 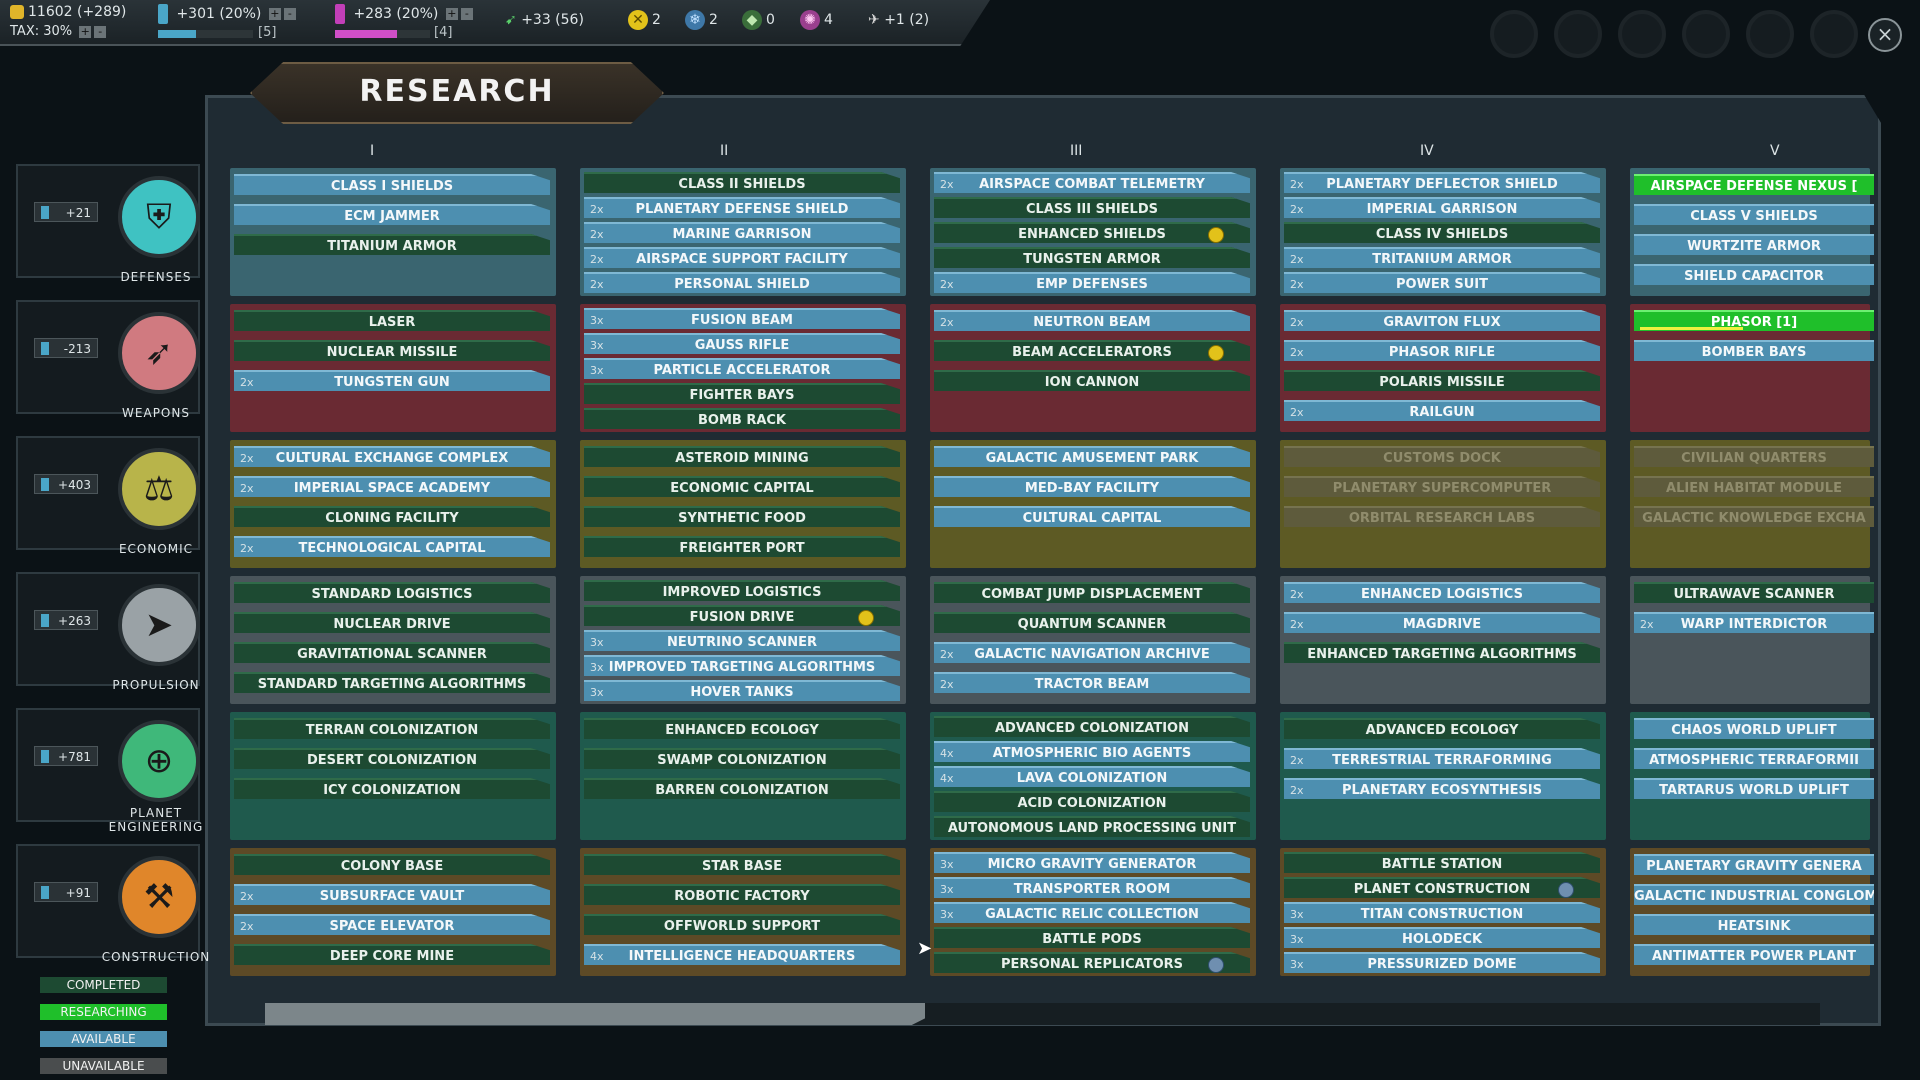 I want to click on category-construction: +91 ⚒ CONSTRUCTION, so click(x=108, y=902).